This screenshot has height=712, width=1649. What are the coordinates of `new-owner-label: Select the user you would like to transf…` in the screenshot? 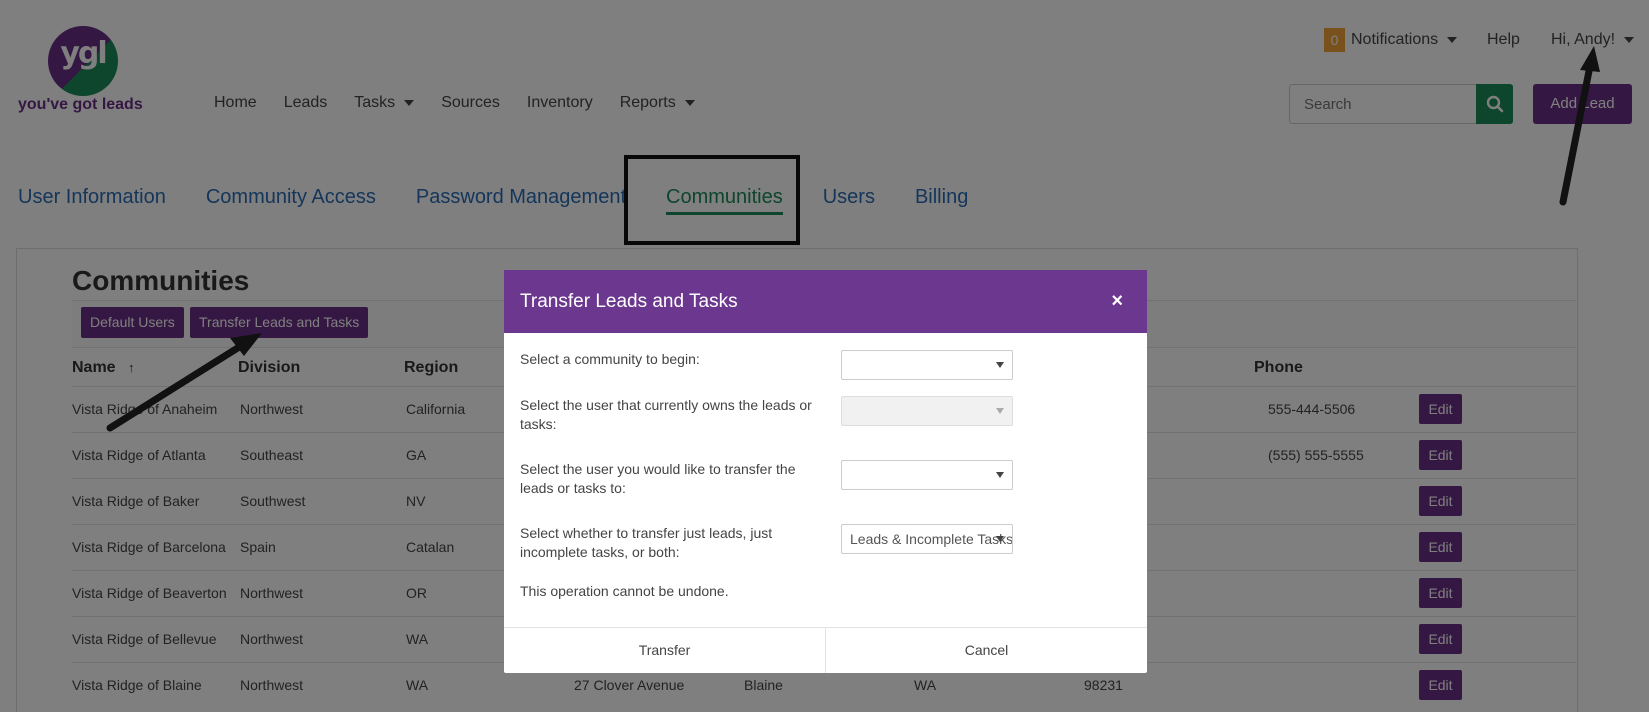 It's located at (658, 478).